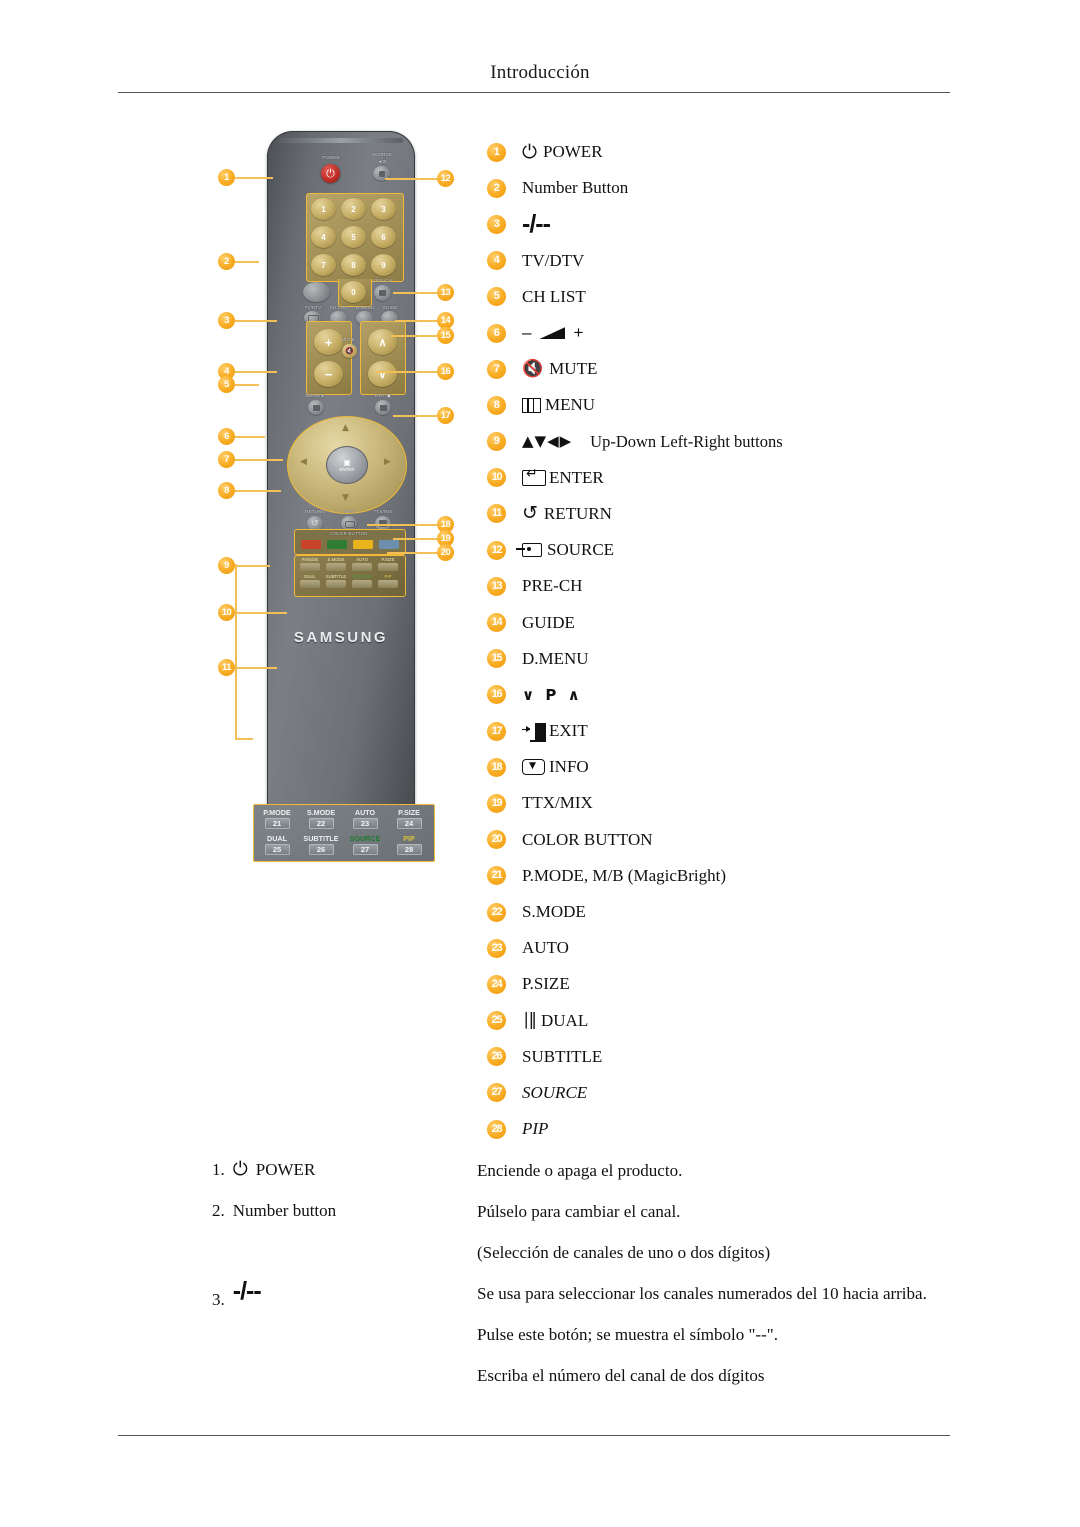  What do you see at coordinates (337, 544) in the screenshot?
I see `remote-color-key-green` at bounding box center [337, 544].